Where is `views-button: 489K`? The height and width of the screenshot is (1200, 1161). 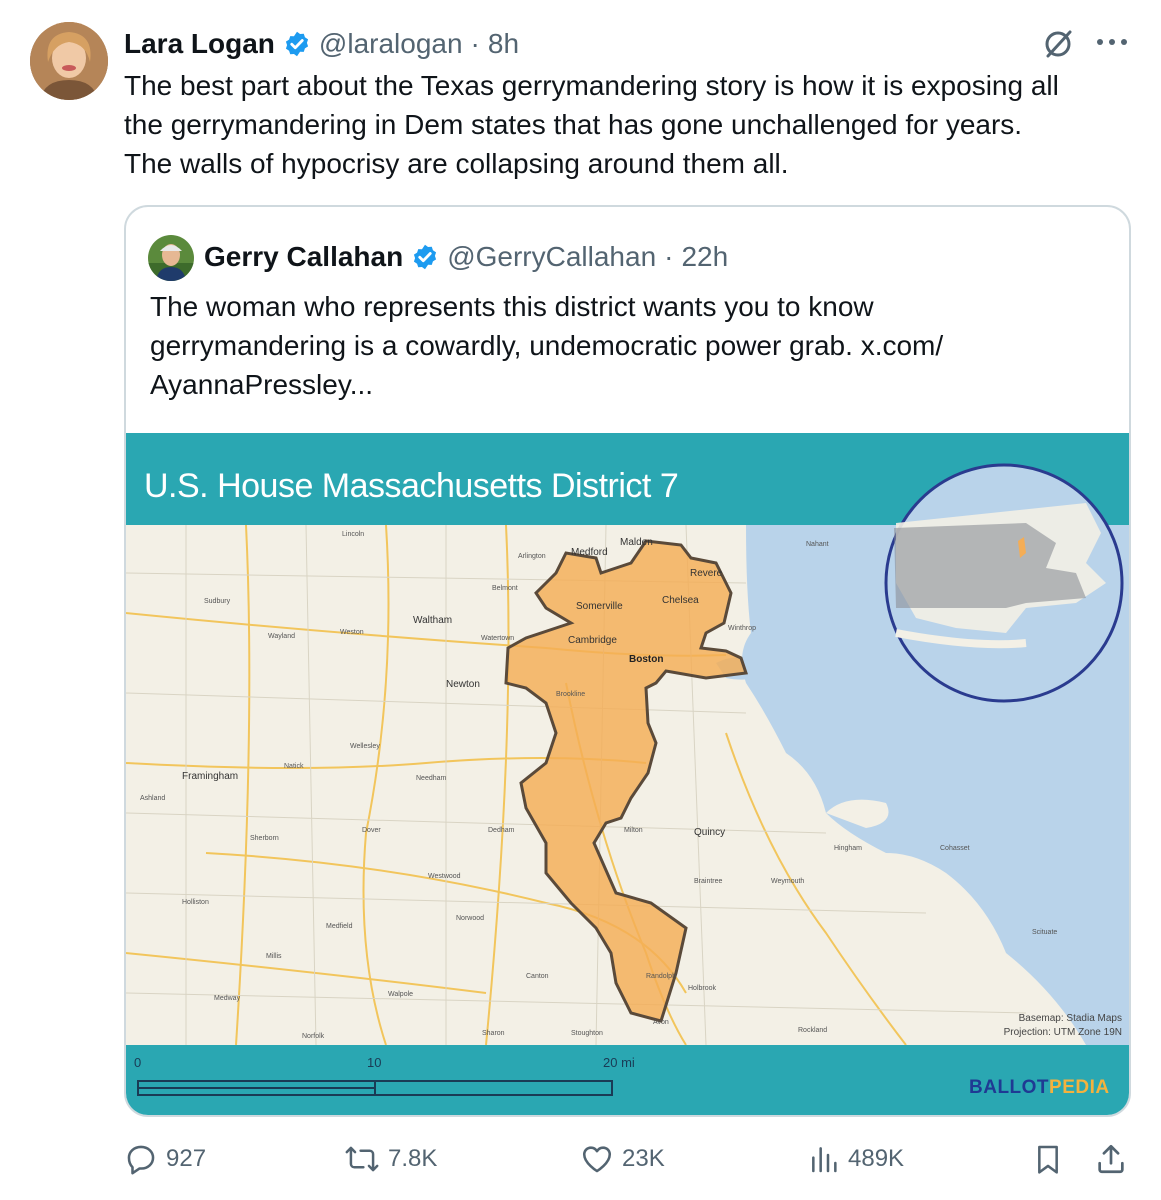 views-button: 489K is located at coordinates (856, 1159).